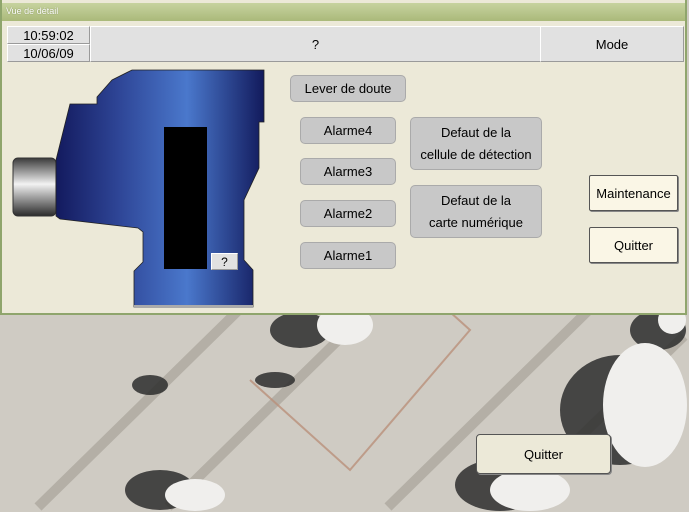  Describe the element at coordinates (348, 88) in the screenshot. I see `lever-de-doute-button: Lever de doute` at that location.